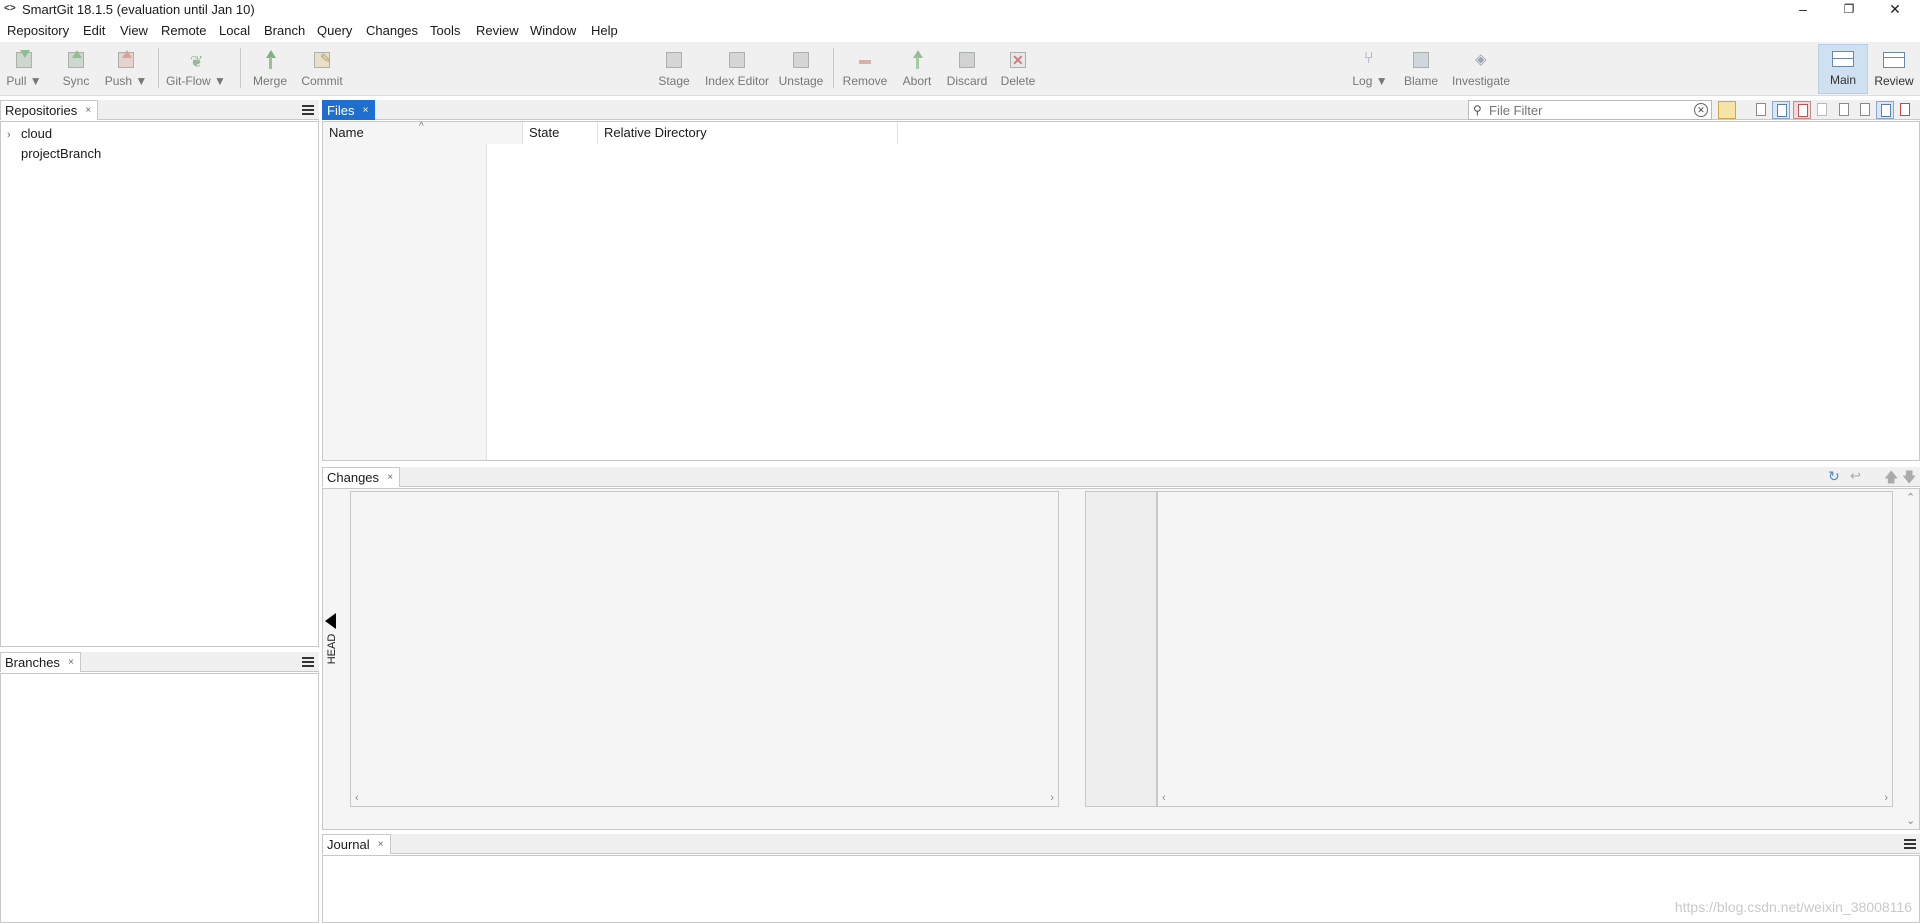  I want to click on pull-button: Pull ▼, so click(24, 69).